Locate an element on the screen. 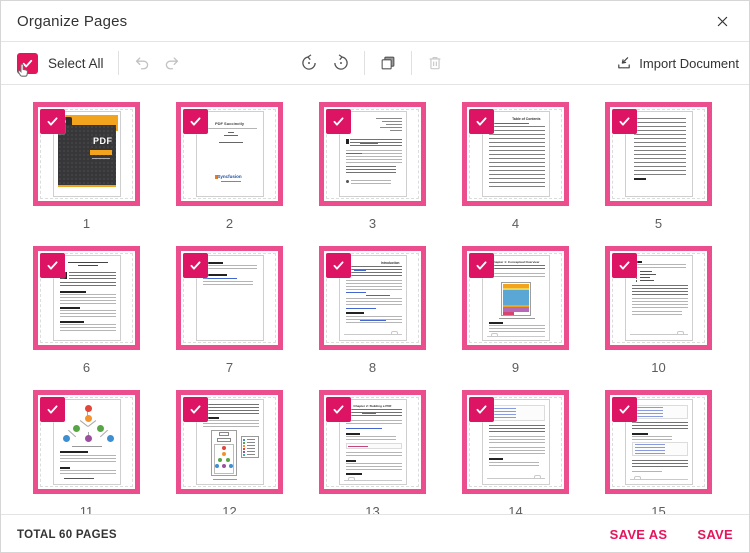 This screenshot has height=553, width=750. page-number: 14 is located at coordinates (515, 509).